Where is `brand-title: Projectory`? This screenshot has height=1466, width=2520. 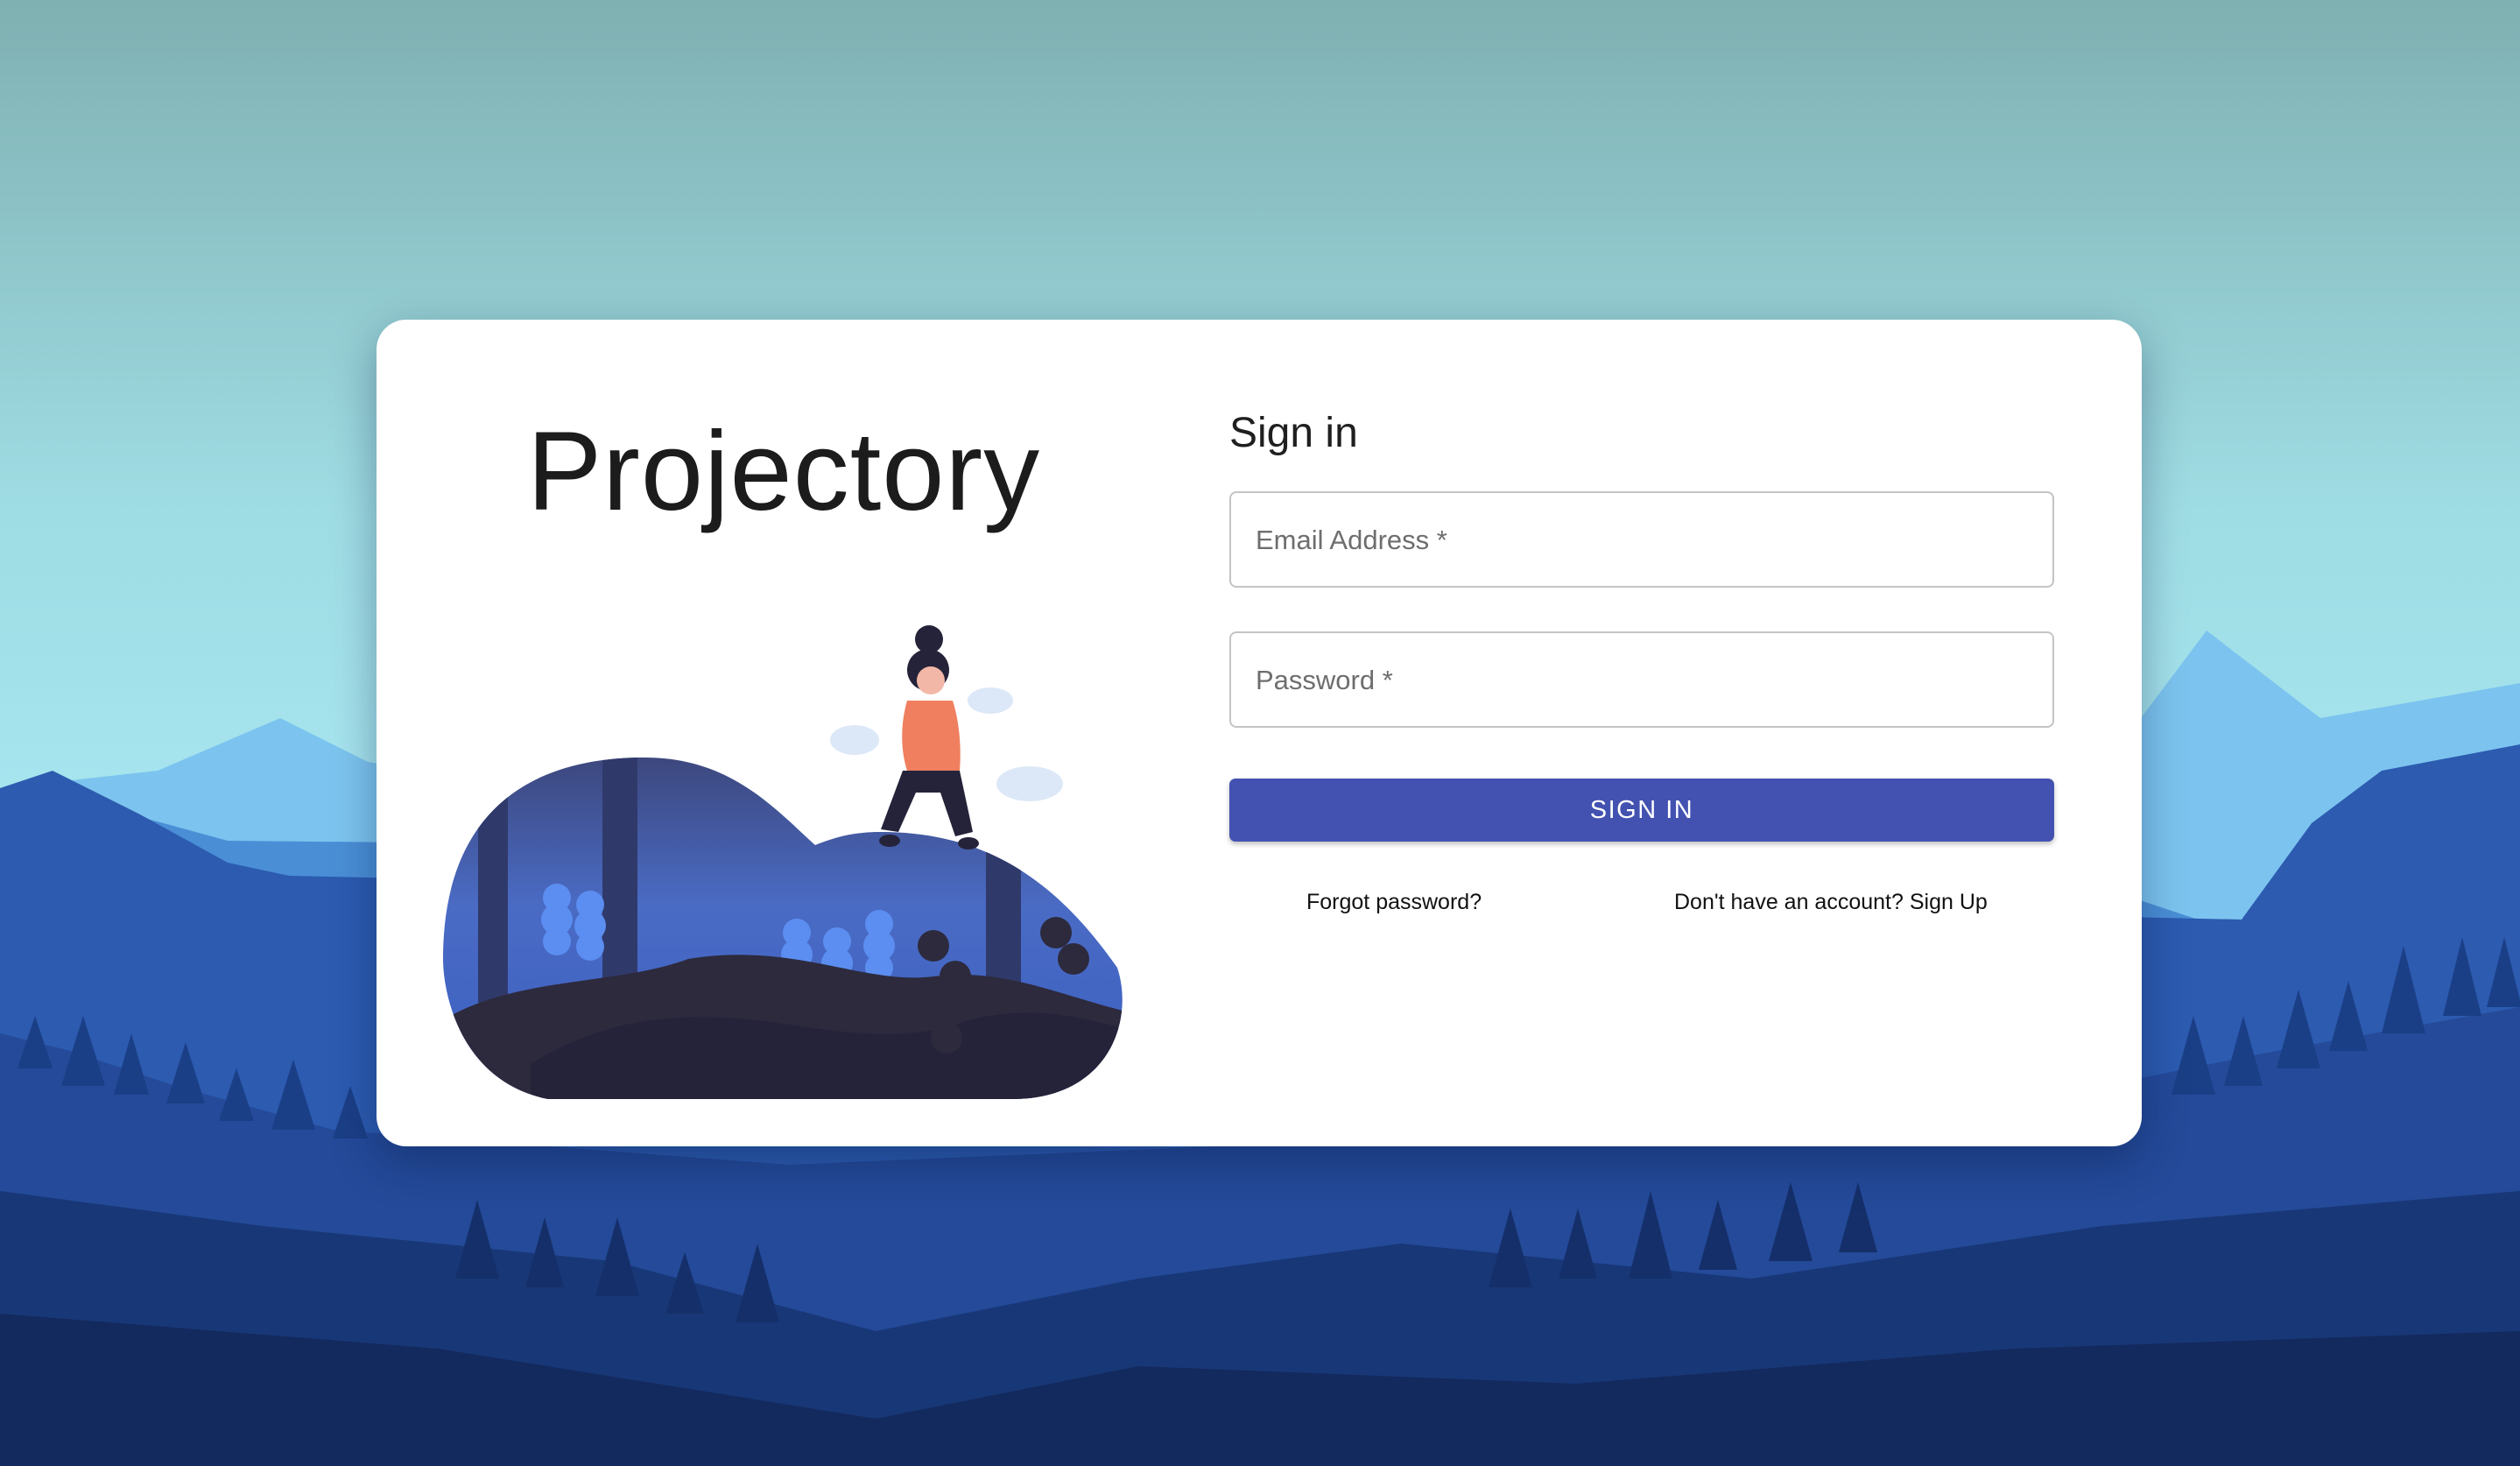 brand-title: Projectory is located at coordinates (783, 471).